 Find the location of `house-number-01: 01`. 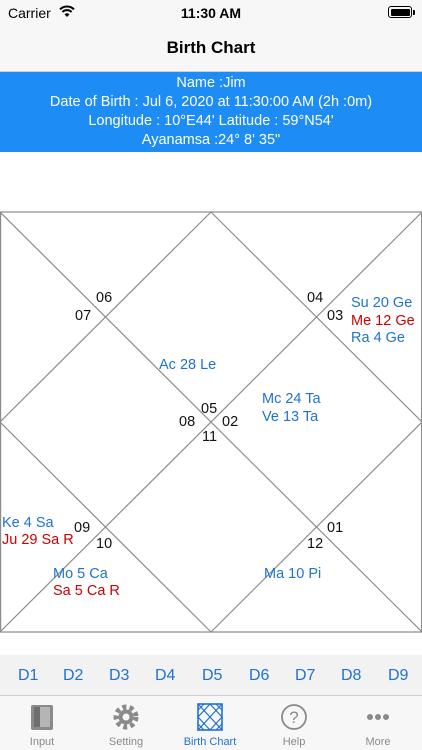

house-number-01: 01 is located at coordinates (335, 528).